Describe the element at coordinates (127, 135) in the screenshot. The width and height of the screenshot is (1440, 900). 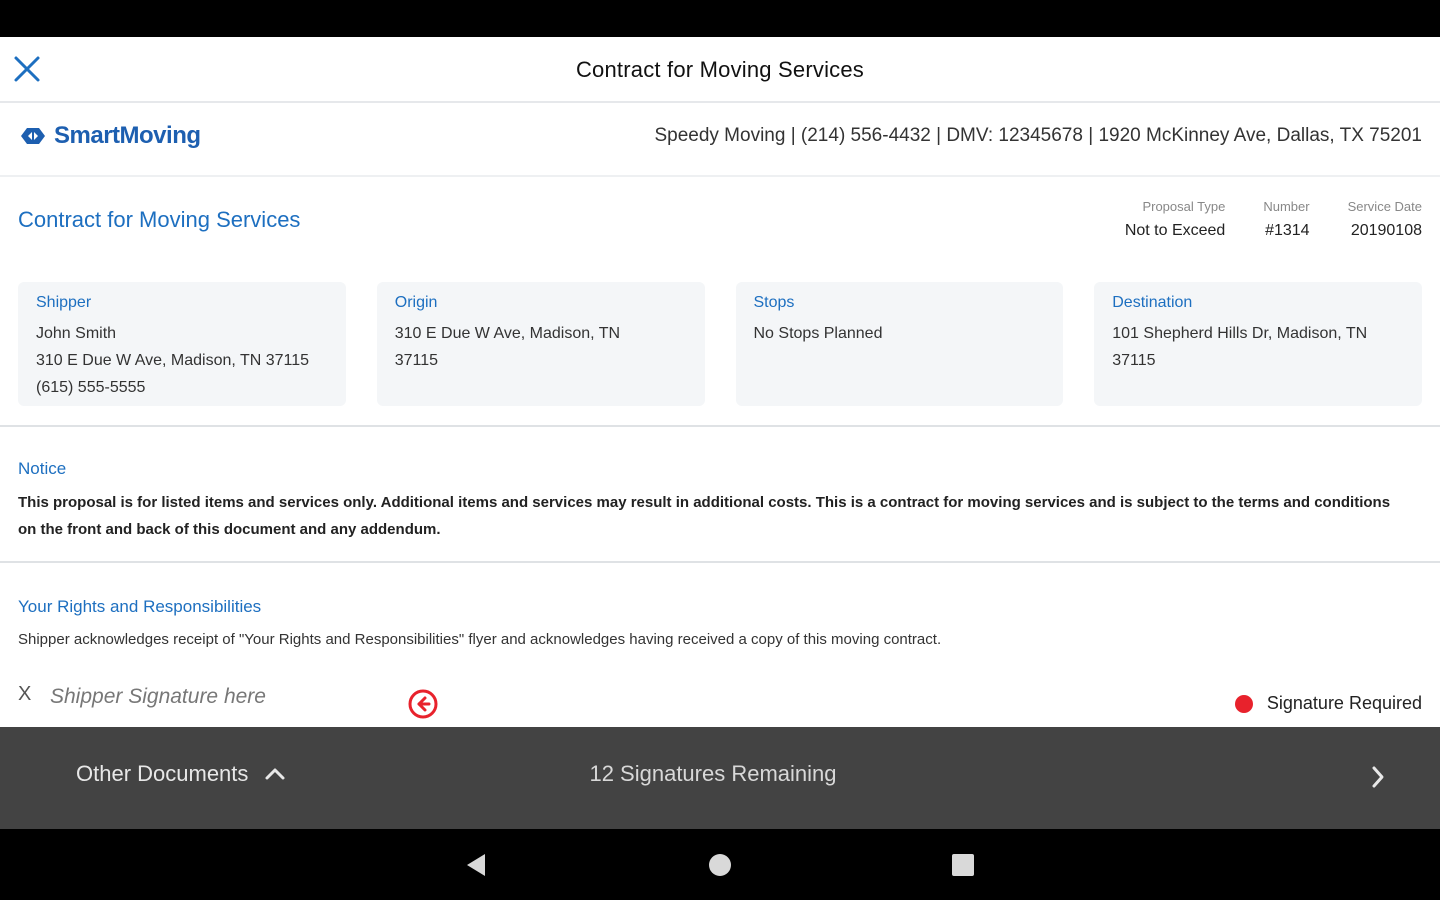
I see `logo-text: SmartMoving` at that location.